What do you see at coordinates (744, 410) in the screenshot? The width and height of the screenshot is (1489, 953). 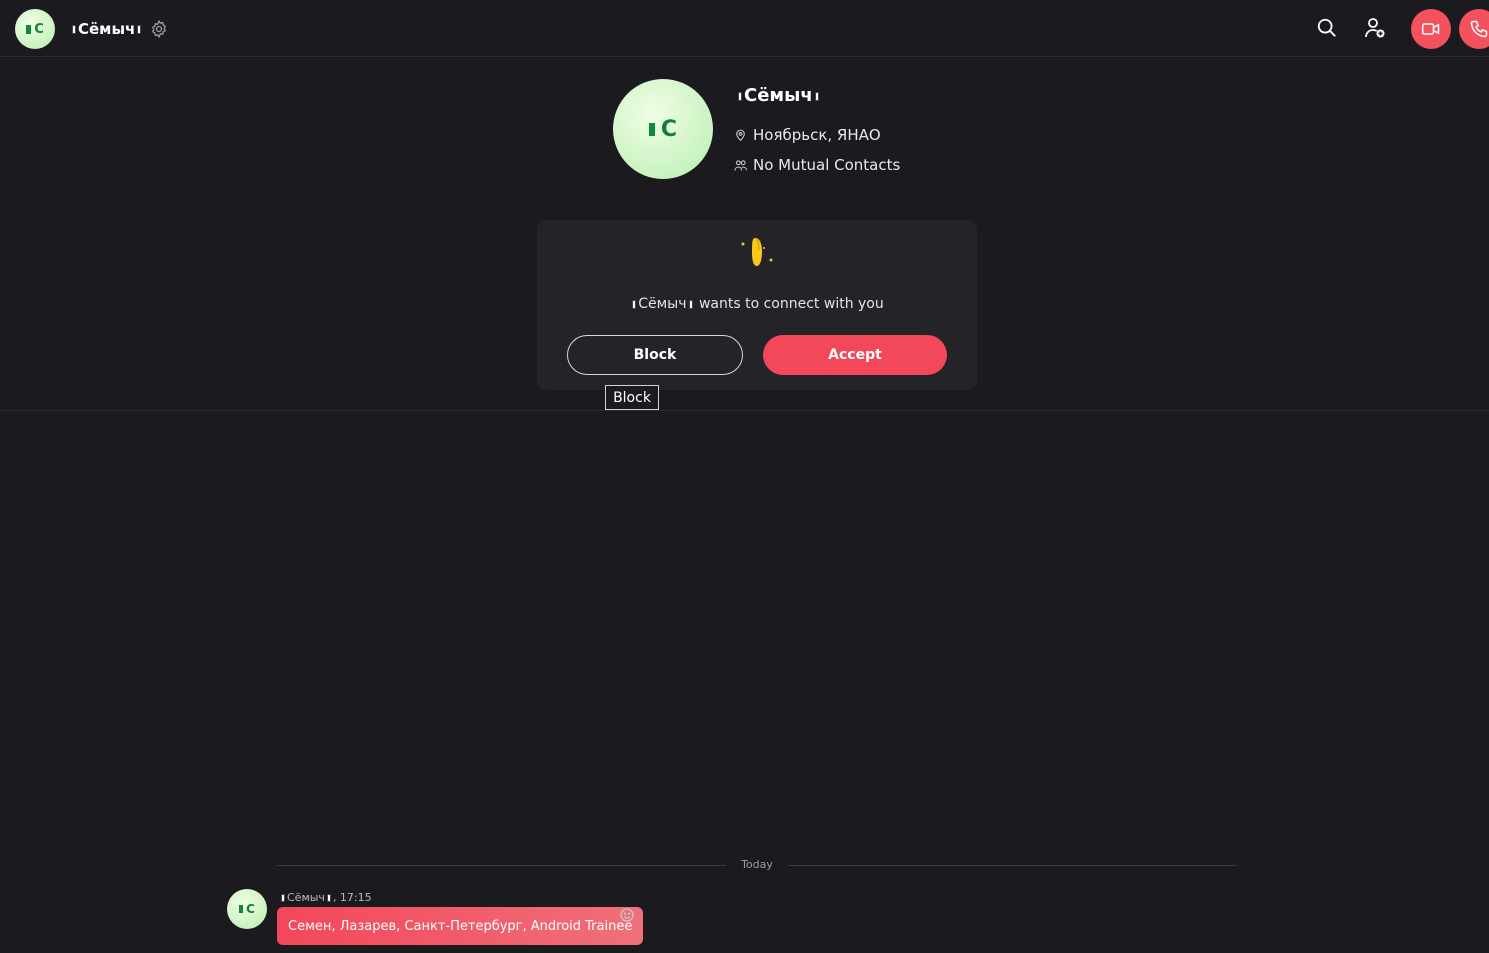 I see `section-divider` at bounding box center [744, 410].